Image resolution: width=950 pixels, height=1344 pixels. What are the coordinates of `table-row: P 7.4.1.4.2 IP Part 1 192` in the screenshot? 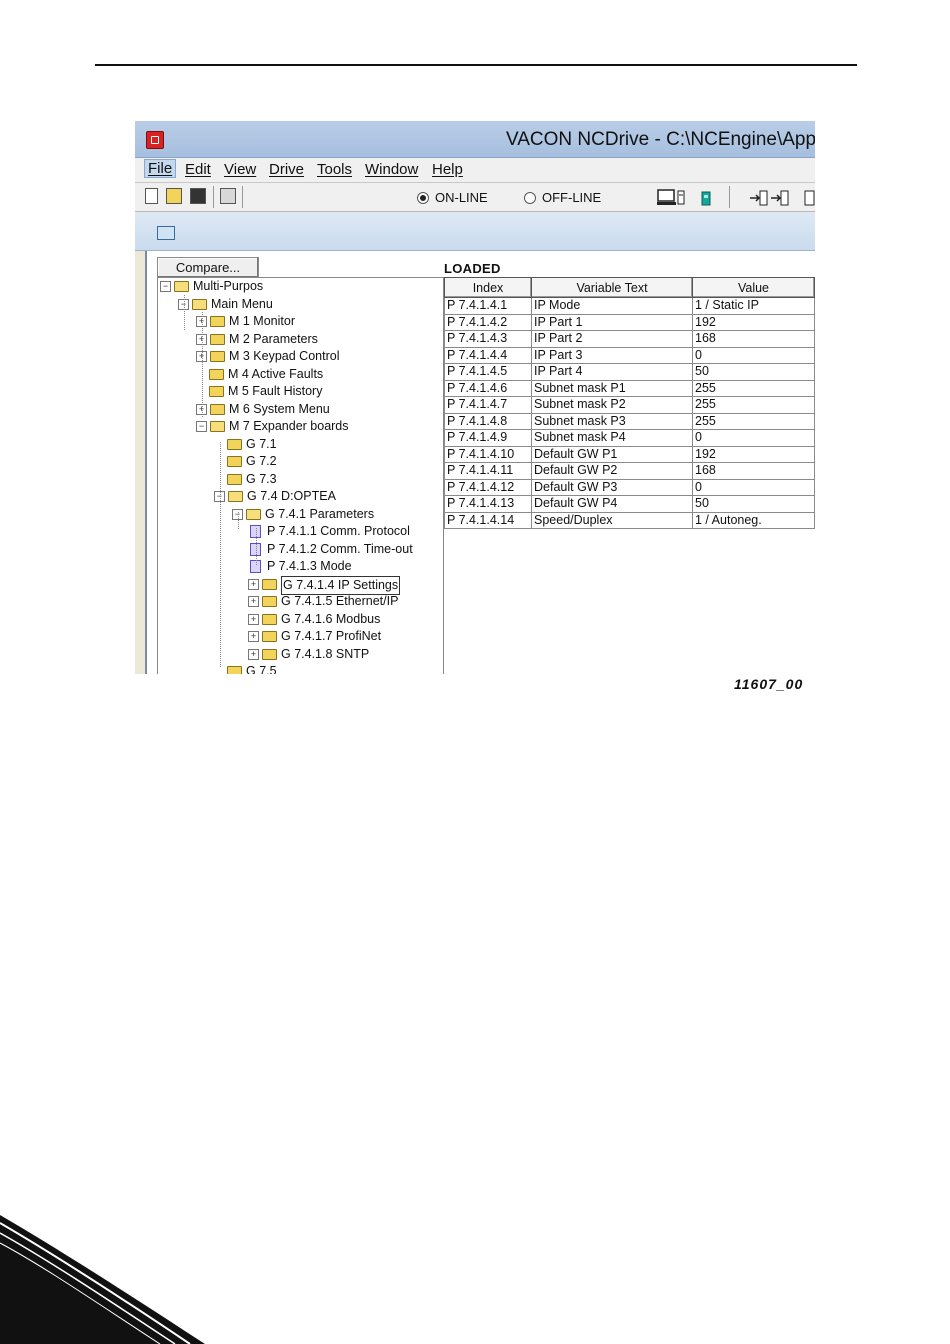 It's located at (629, 322).